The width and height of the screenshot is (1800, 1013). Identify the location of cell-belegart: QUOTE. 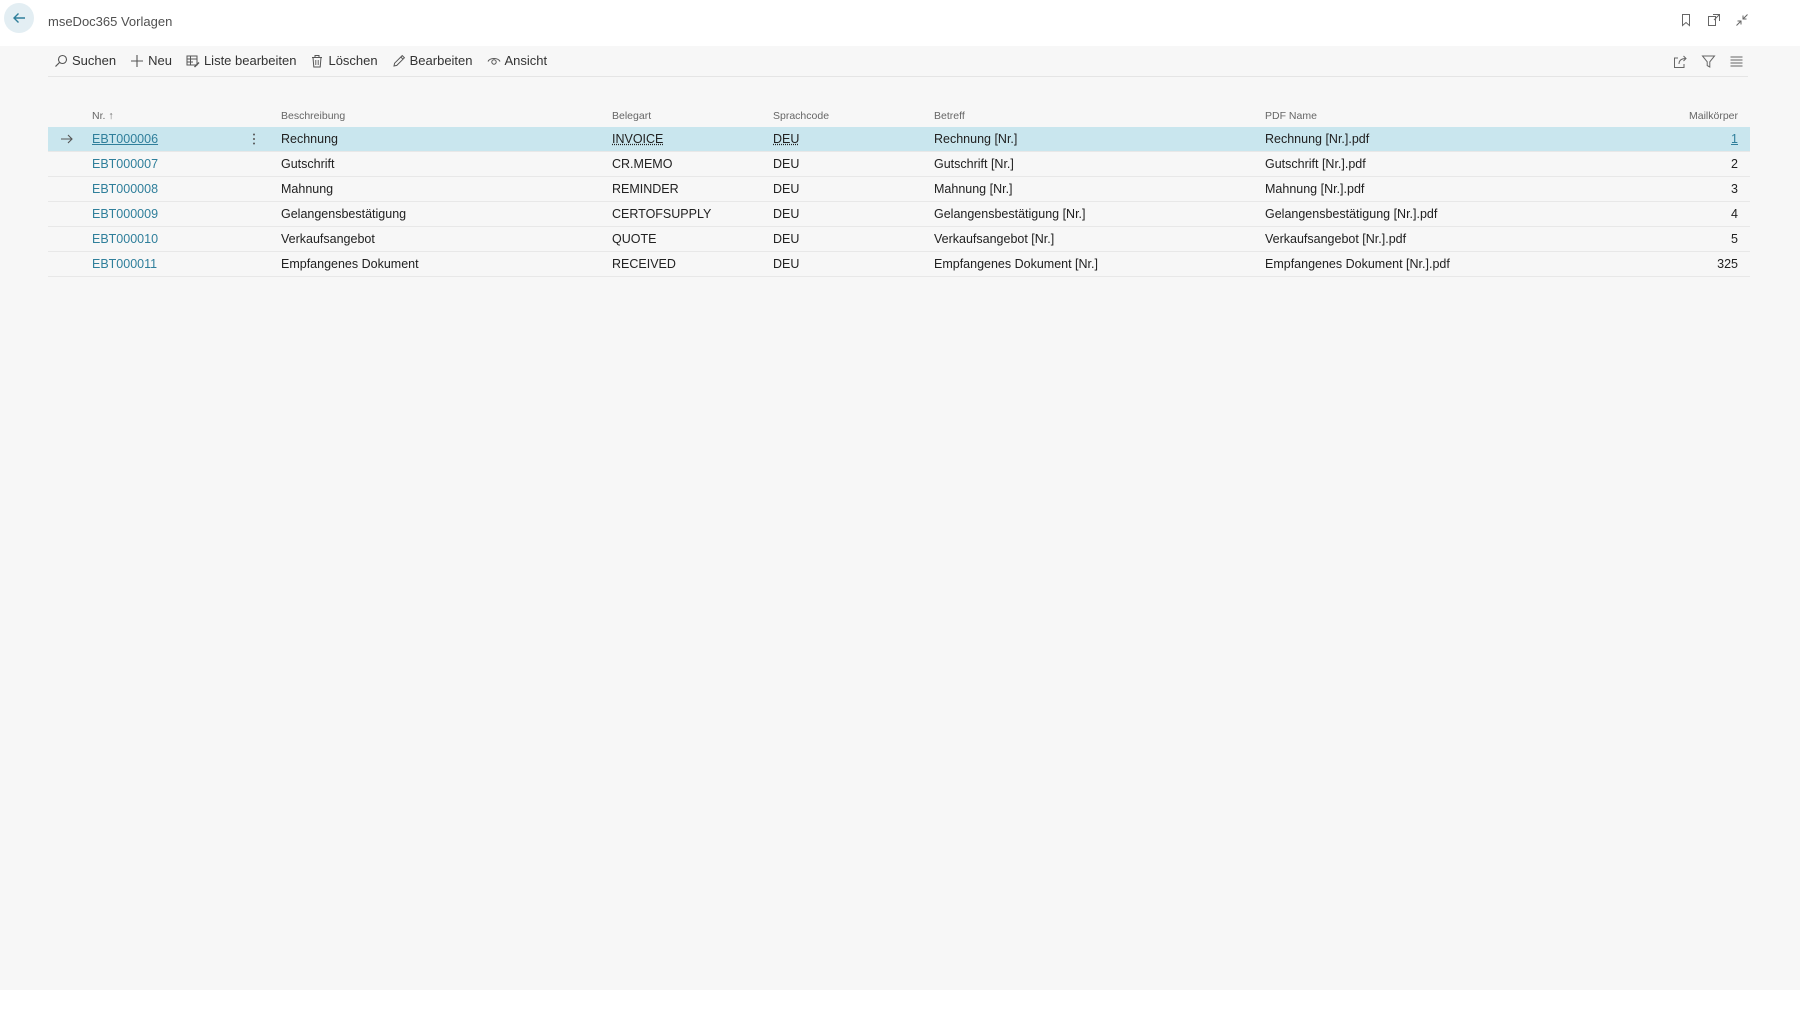
(634, 239).